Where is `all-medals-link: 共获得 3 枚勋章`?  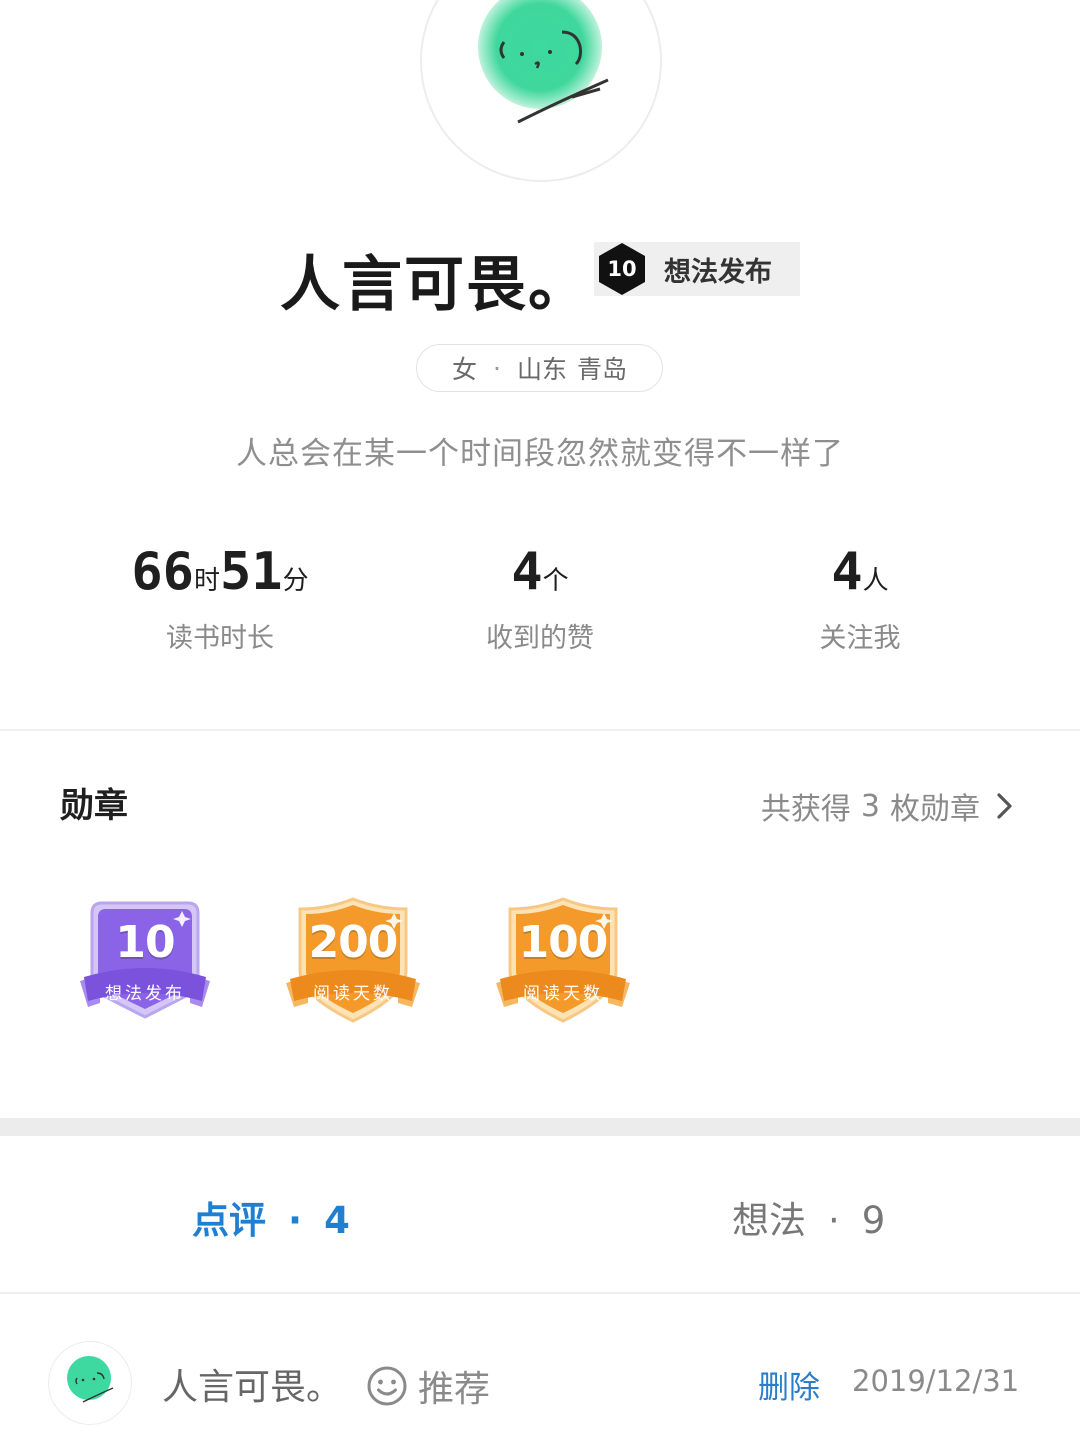 all-medals-link: 共获得 3 枚勋章 is located at coordinates (888, 806).